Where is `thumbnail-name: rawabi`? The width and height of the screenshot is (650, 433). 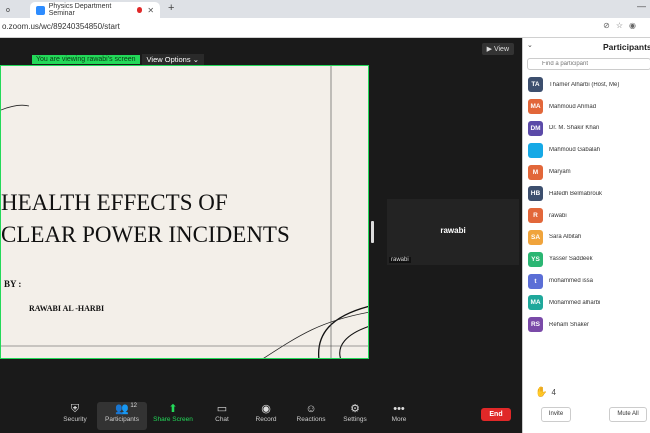 thumbnail-name: rawabi is located at coordinates (453, 230).